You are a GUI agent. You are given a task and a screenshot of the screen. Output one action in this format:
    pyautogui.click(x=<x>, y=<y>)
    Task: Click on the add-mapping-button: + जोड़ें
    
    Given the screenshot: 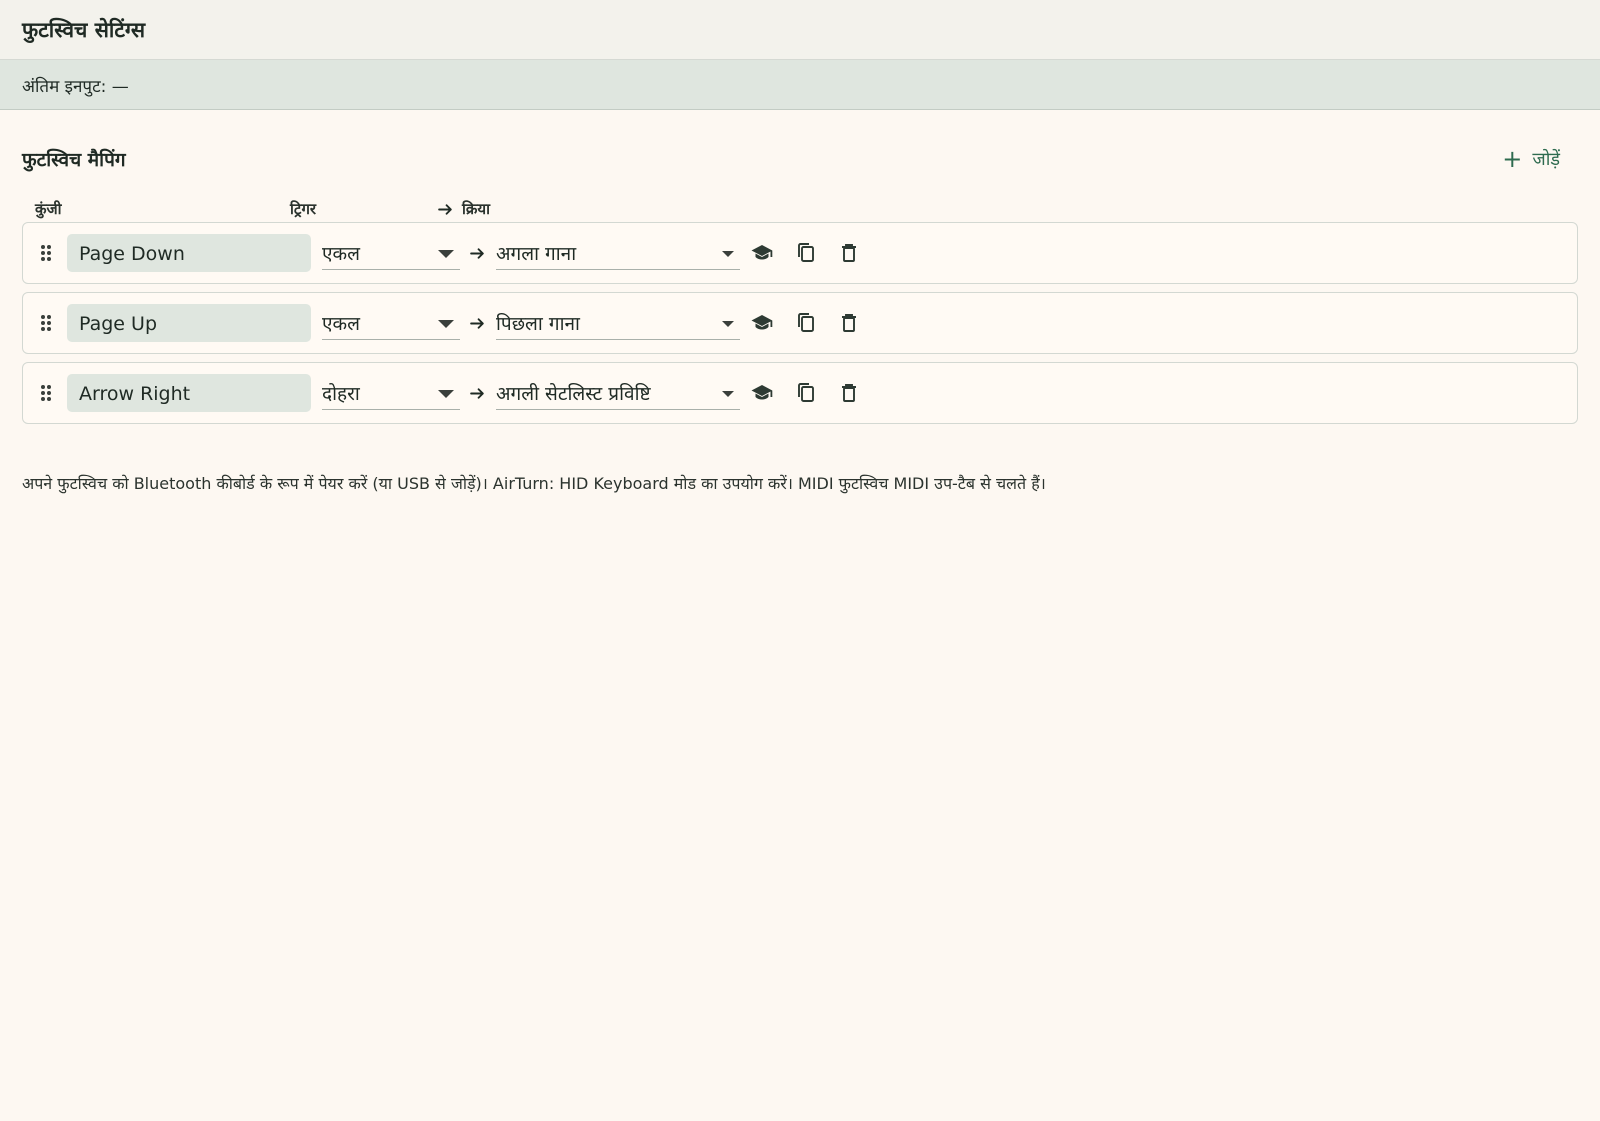 What is the action you would take?
    pyautogui.click(x=1531, y=159)
    